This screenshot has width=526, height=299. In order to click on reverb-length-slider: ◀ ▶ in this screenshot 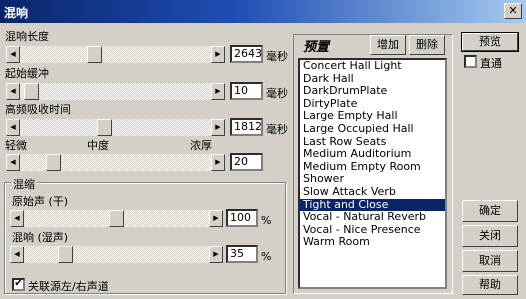, I will do `click(115, 54)`.